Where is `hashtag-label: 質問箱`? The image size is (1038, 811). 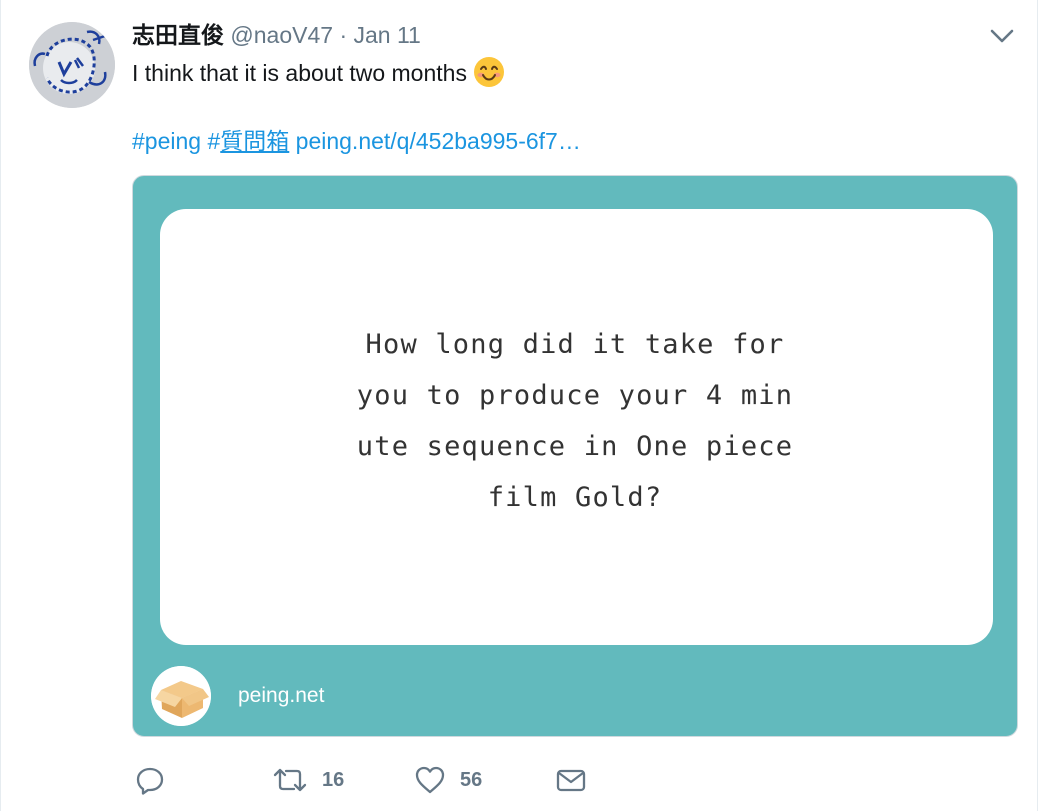
hashtag-label: 質問箱 is located at coordinates (255, 141).